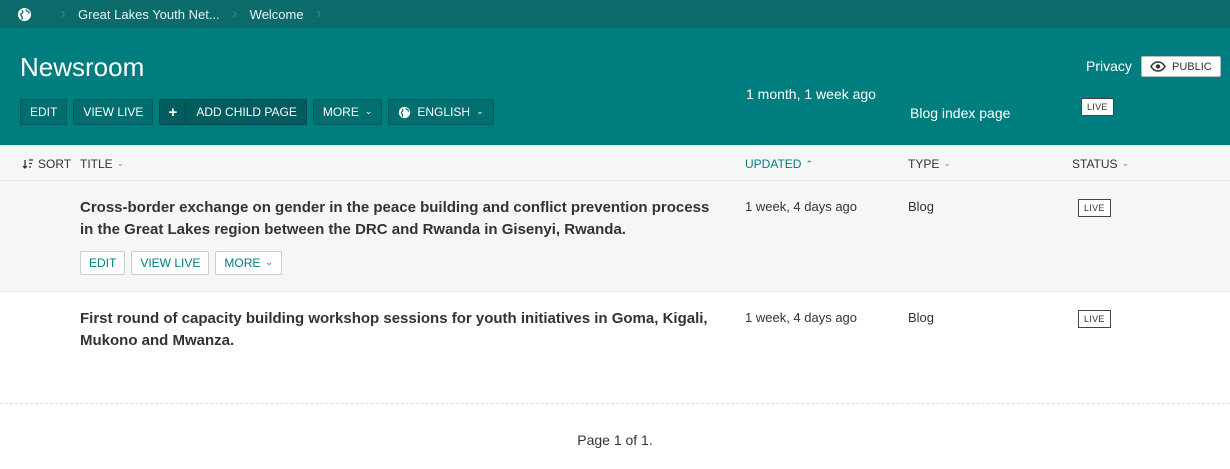 This screenshot has width=1230, height=469. I want to click on column-type-label: TYPE, so click(924, 164).